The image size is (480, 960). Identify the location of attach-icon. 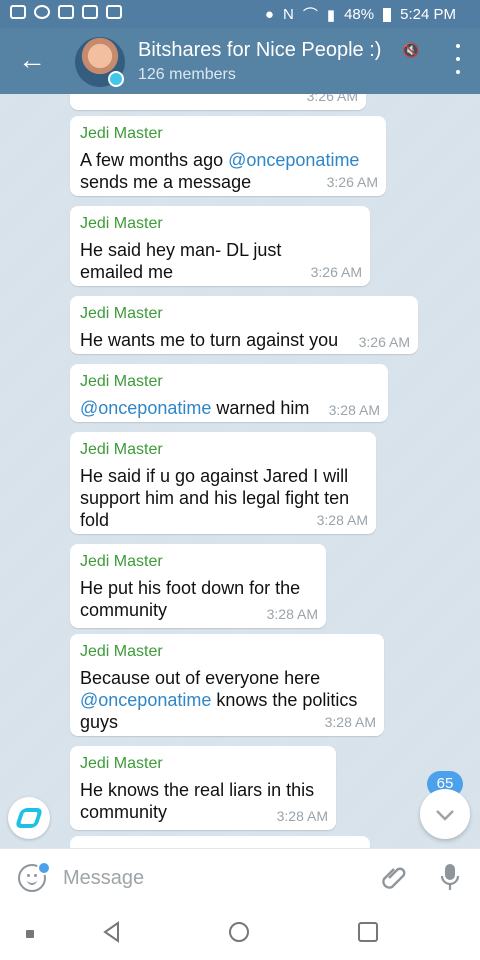
(394, 877).